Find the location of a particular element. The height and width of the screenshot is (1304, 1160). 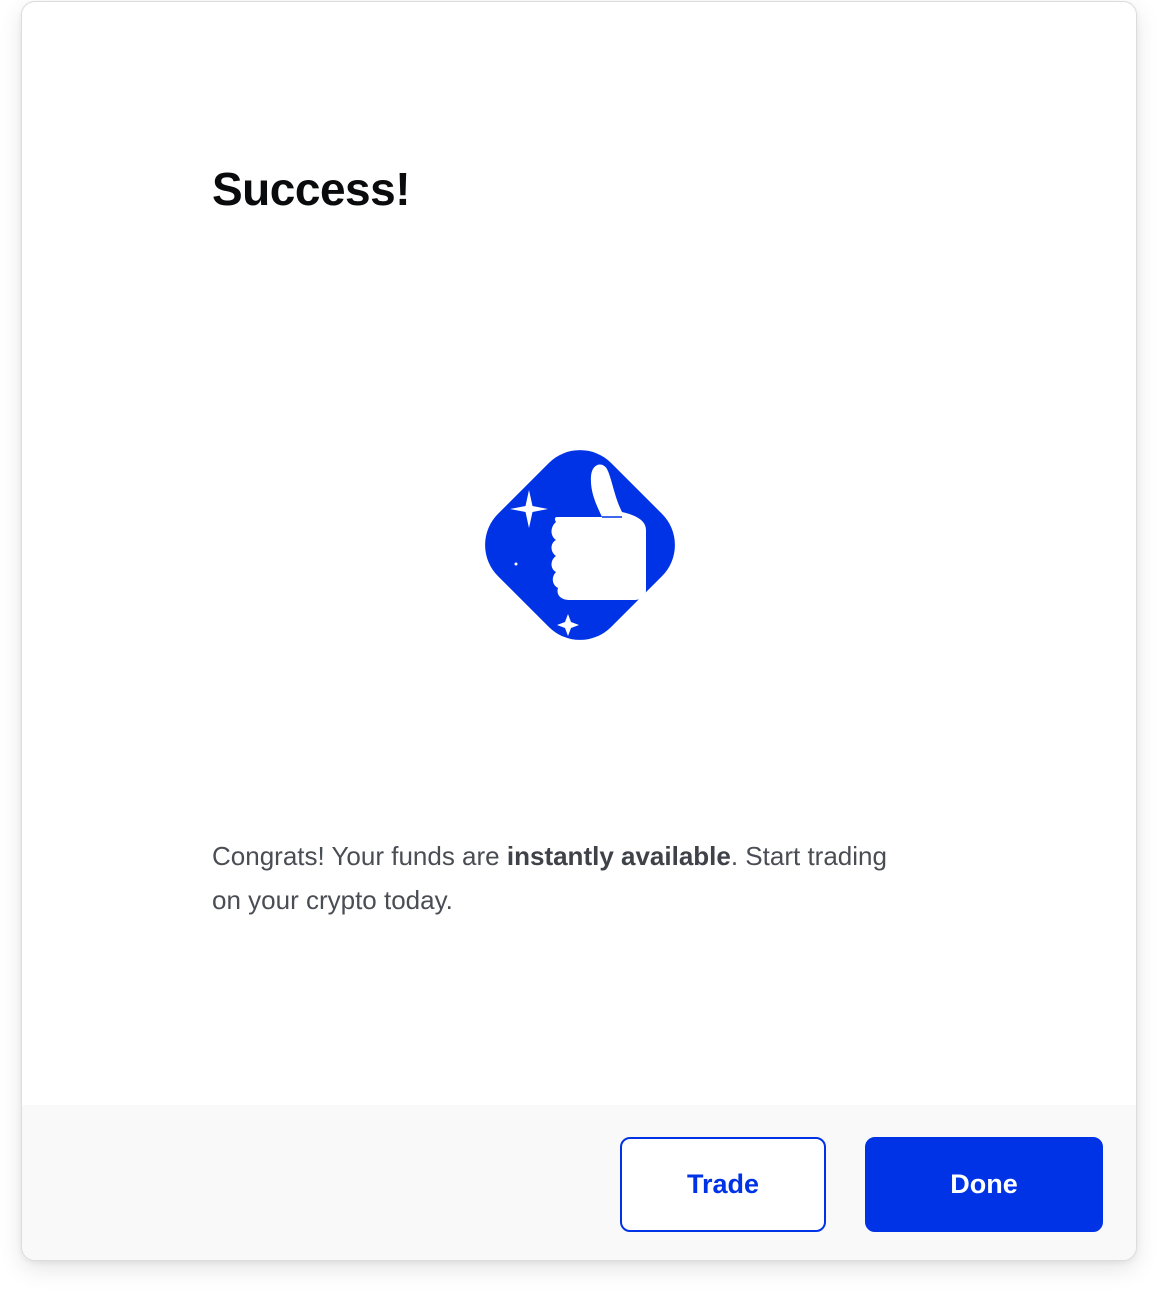

thumbs-up-icon is located at coordinates (593, 537).